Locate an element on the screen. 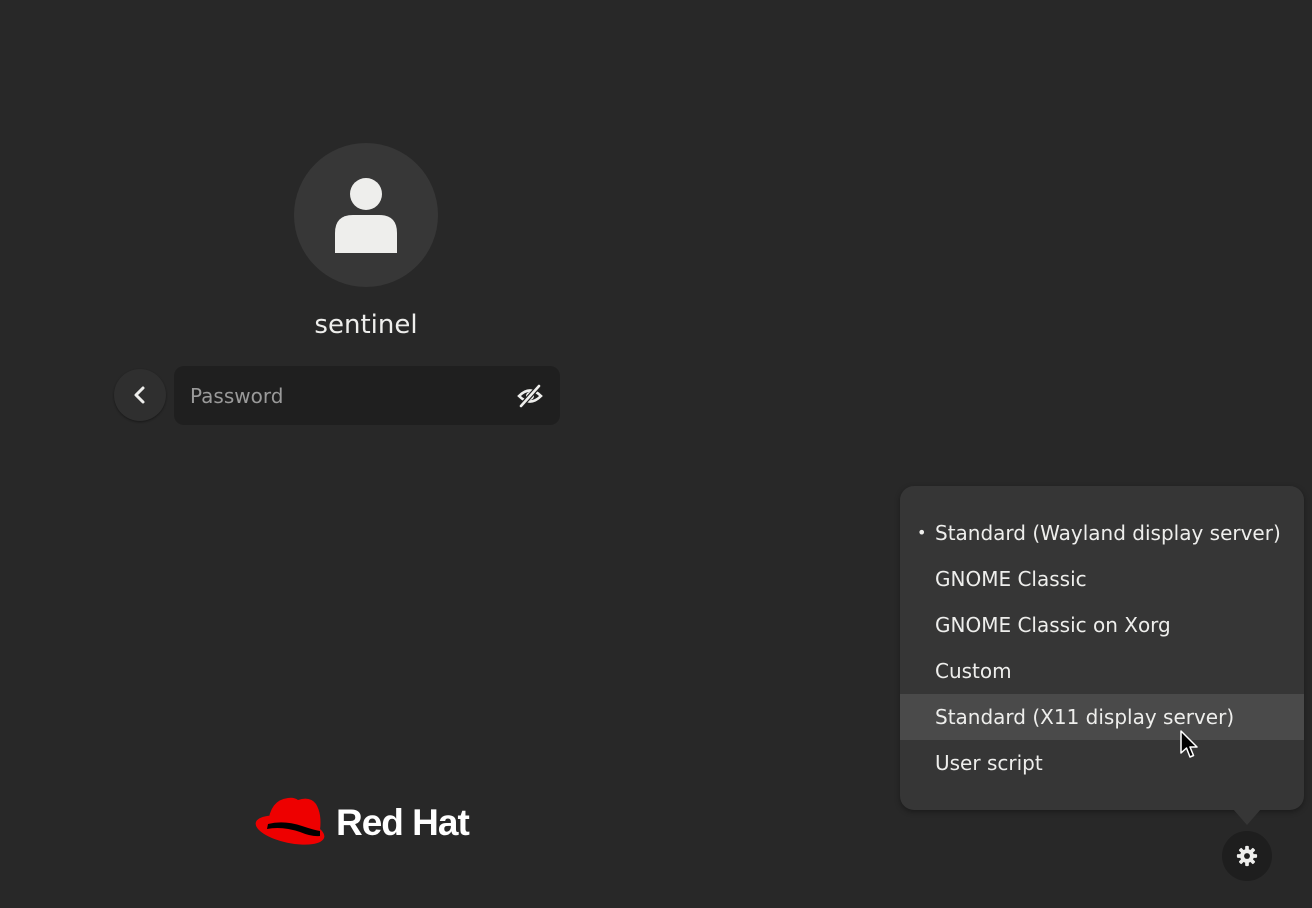 The height and width of the screenshot is (908, 1312). red-hat-logo: Red Hat is located at coordinates (362, 823).